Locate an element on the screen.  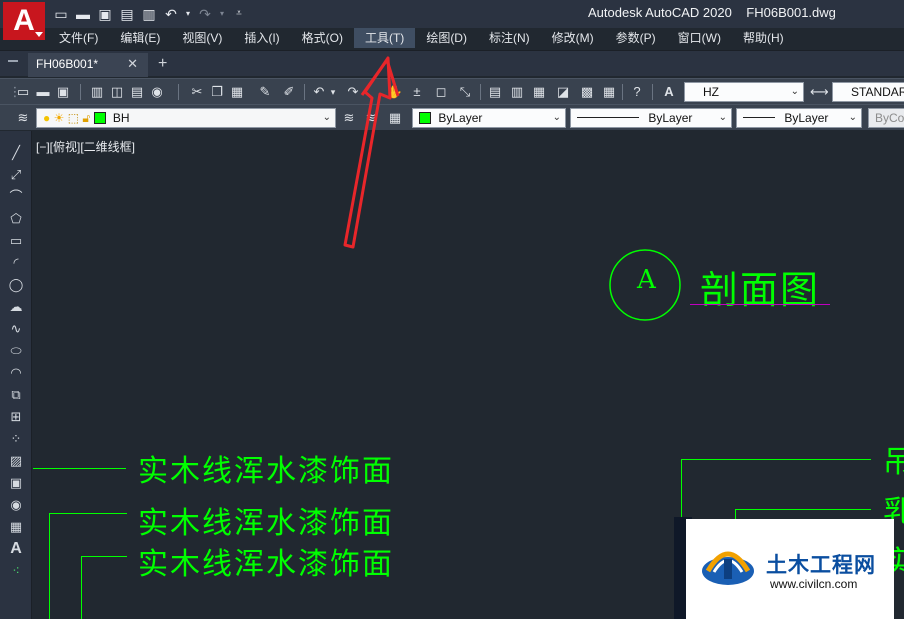
sheet-set-icon: ◪ is located at coordinates (563, 92).